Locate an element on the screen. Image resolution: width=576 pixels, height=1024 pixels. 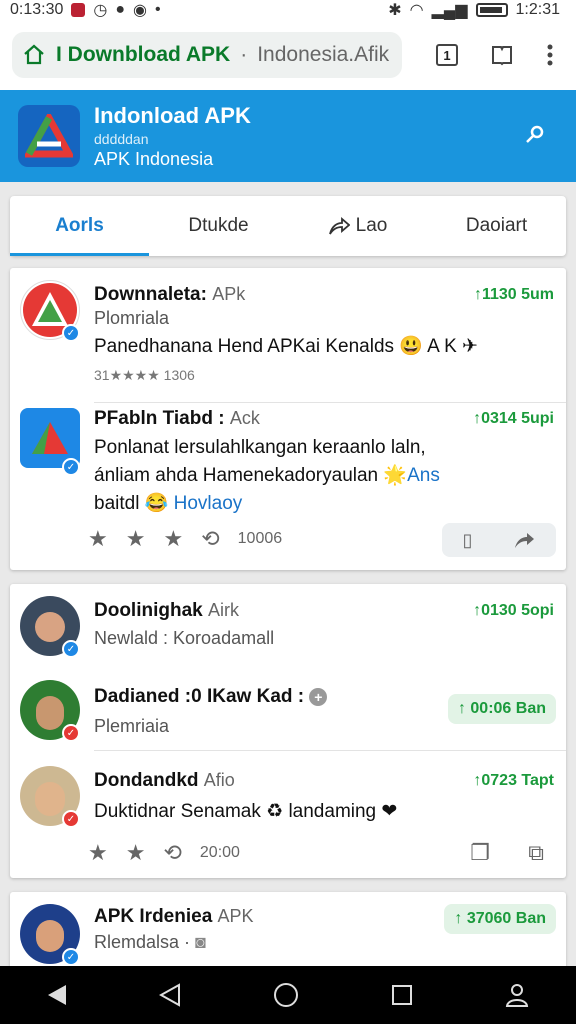
clock-icon: ◷ is located at coordinates (100, 10).